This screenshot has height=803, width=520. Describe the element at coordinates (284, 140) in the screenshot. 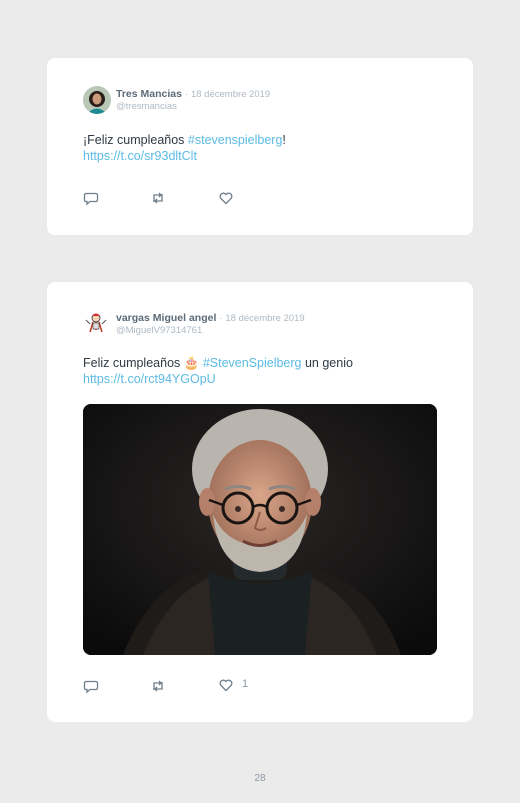

I see `tweet-text-end: !` at that location.